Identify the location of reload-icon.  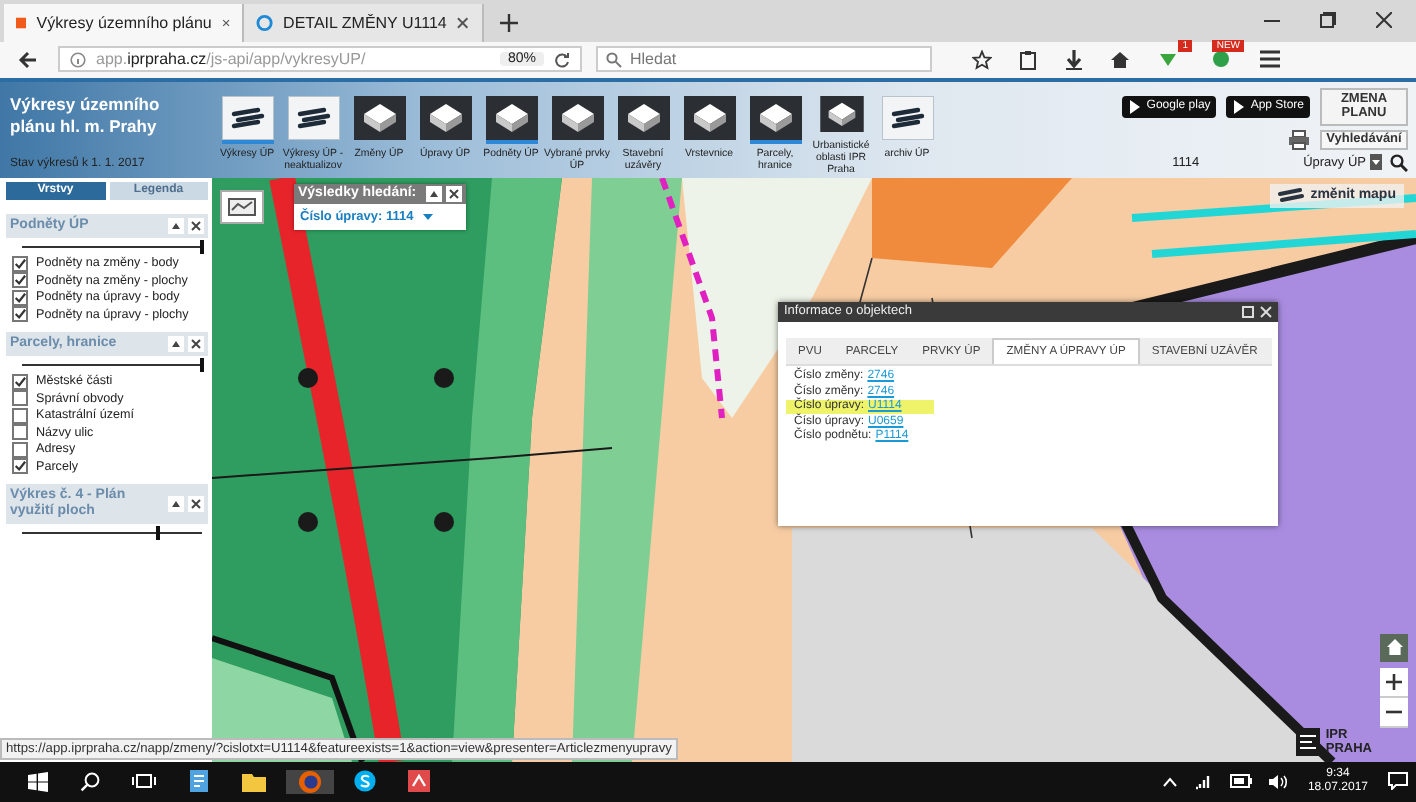
(562, 59).